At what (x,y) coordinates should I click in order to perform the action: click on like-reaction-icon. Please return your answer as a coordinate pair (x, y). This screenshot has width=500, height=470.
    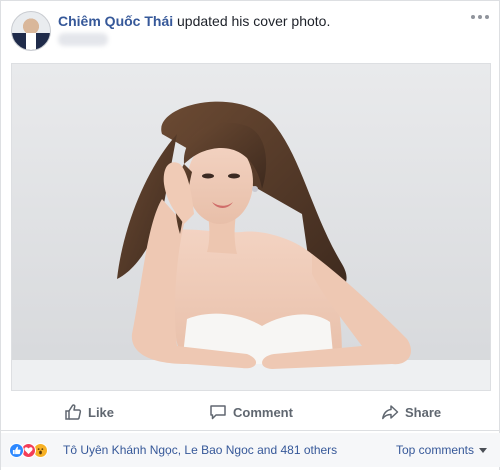
    Looking at the image, I should click on (16, 450).